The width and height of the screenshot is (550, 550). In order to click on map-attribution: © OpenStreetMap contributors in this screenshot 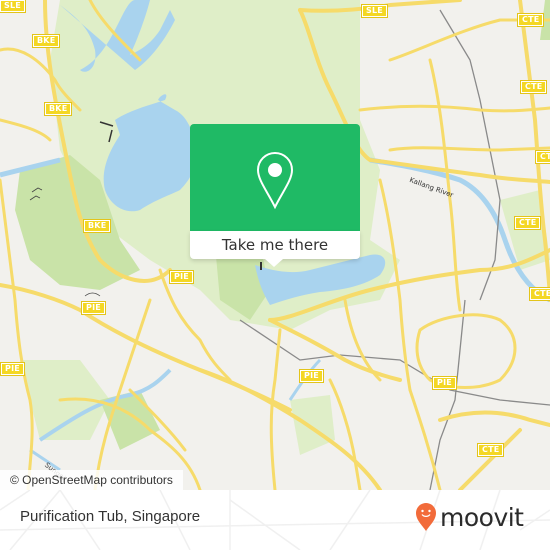, I will do `click(91, 480)`.